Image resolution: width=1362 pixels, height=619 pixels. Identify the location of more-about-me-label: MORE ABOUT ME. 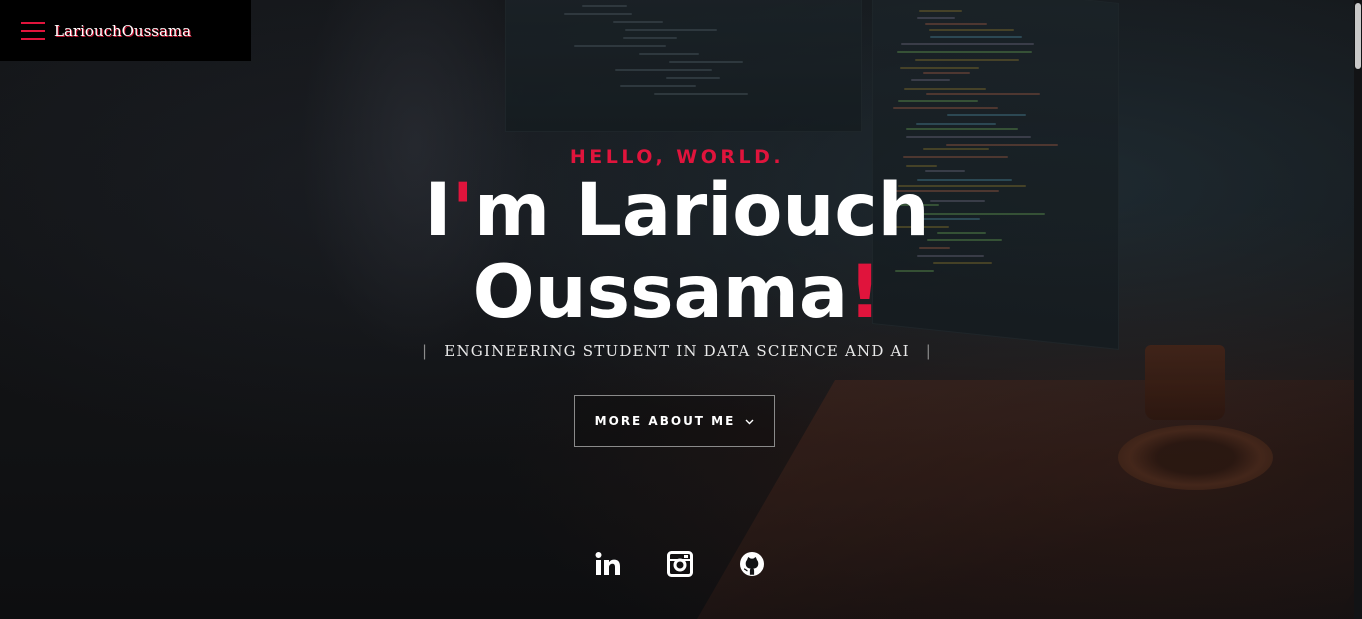
(665, 421).